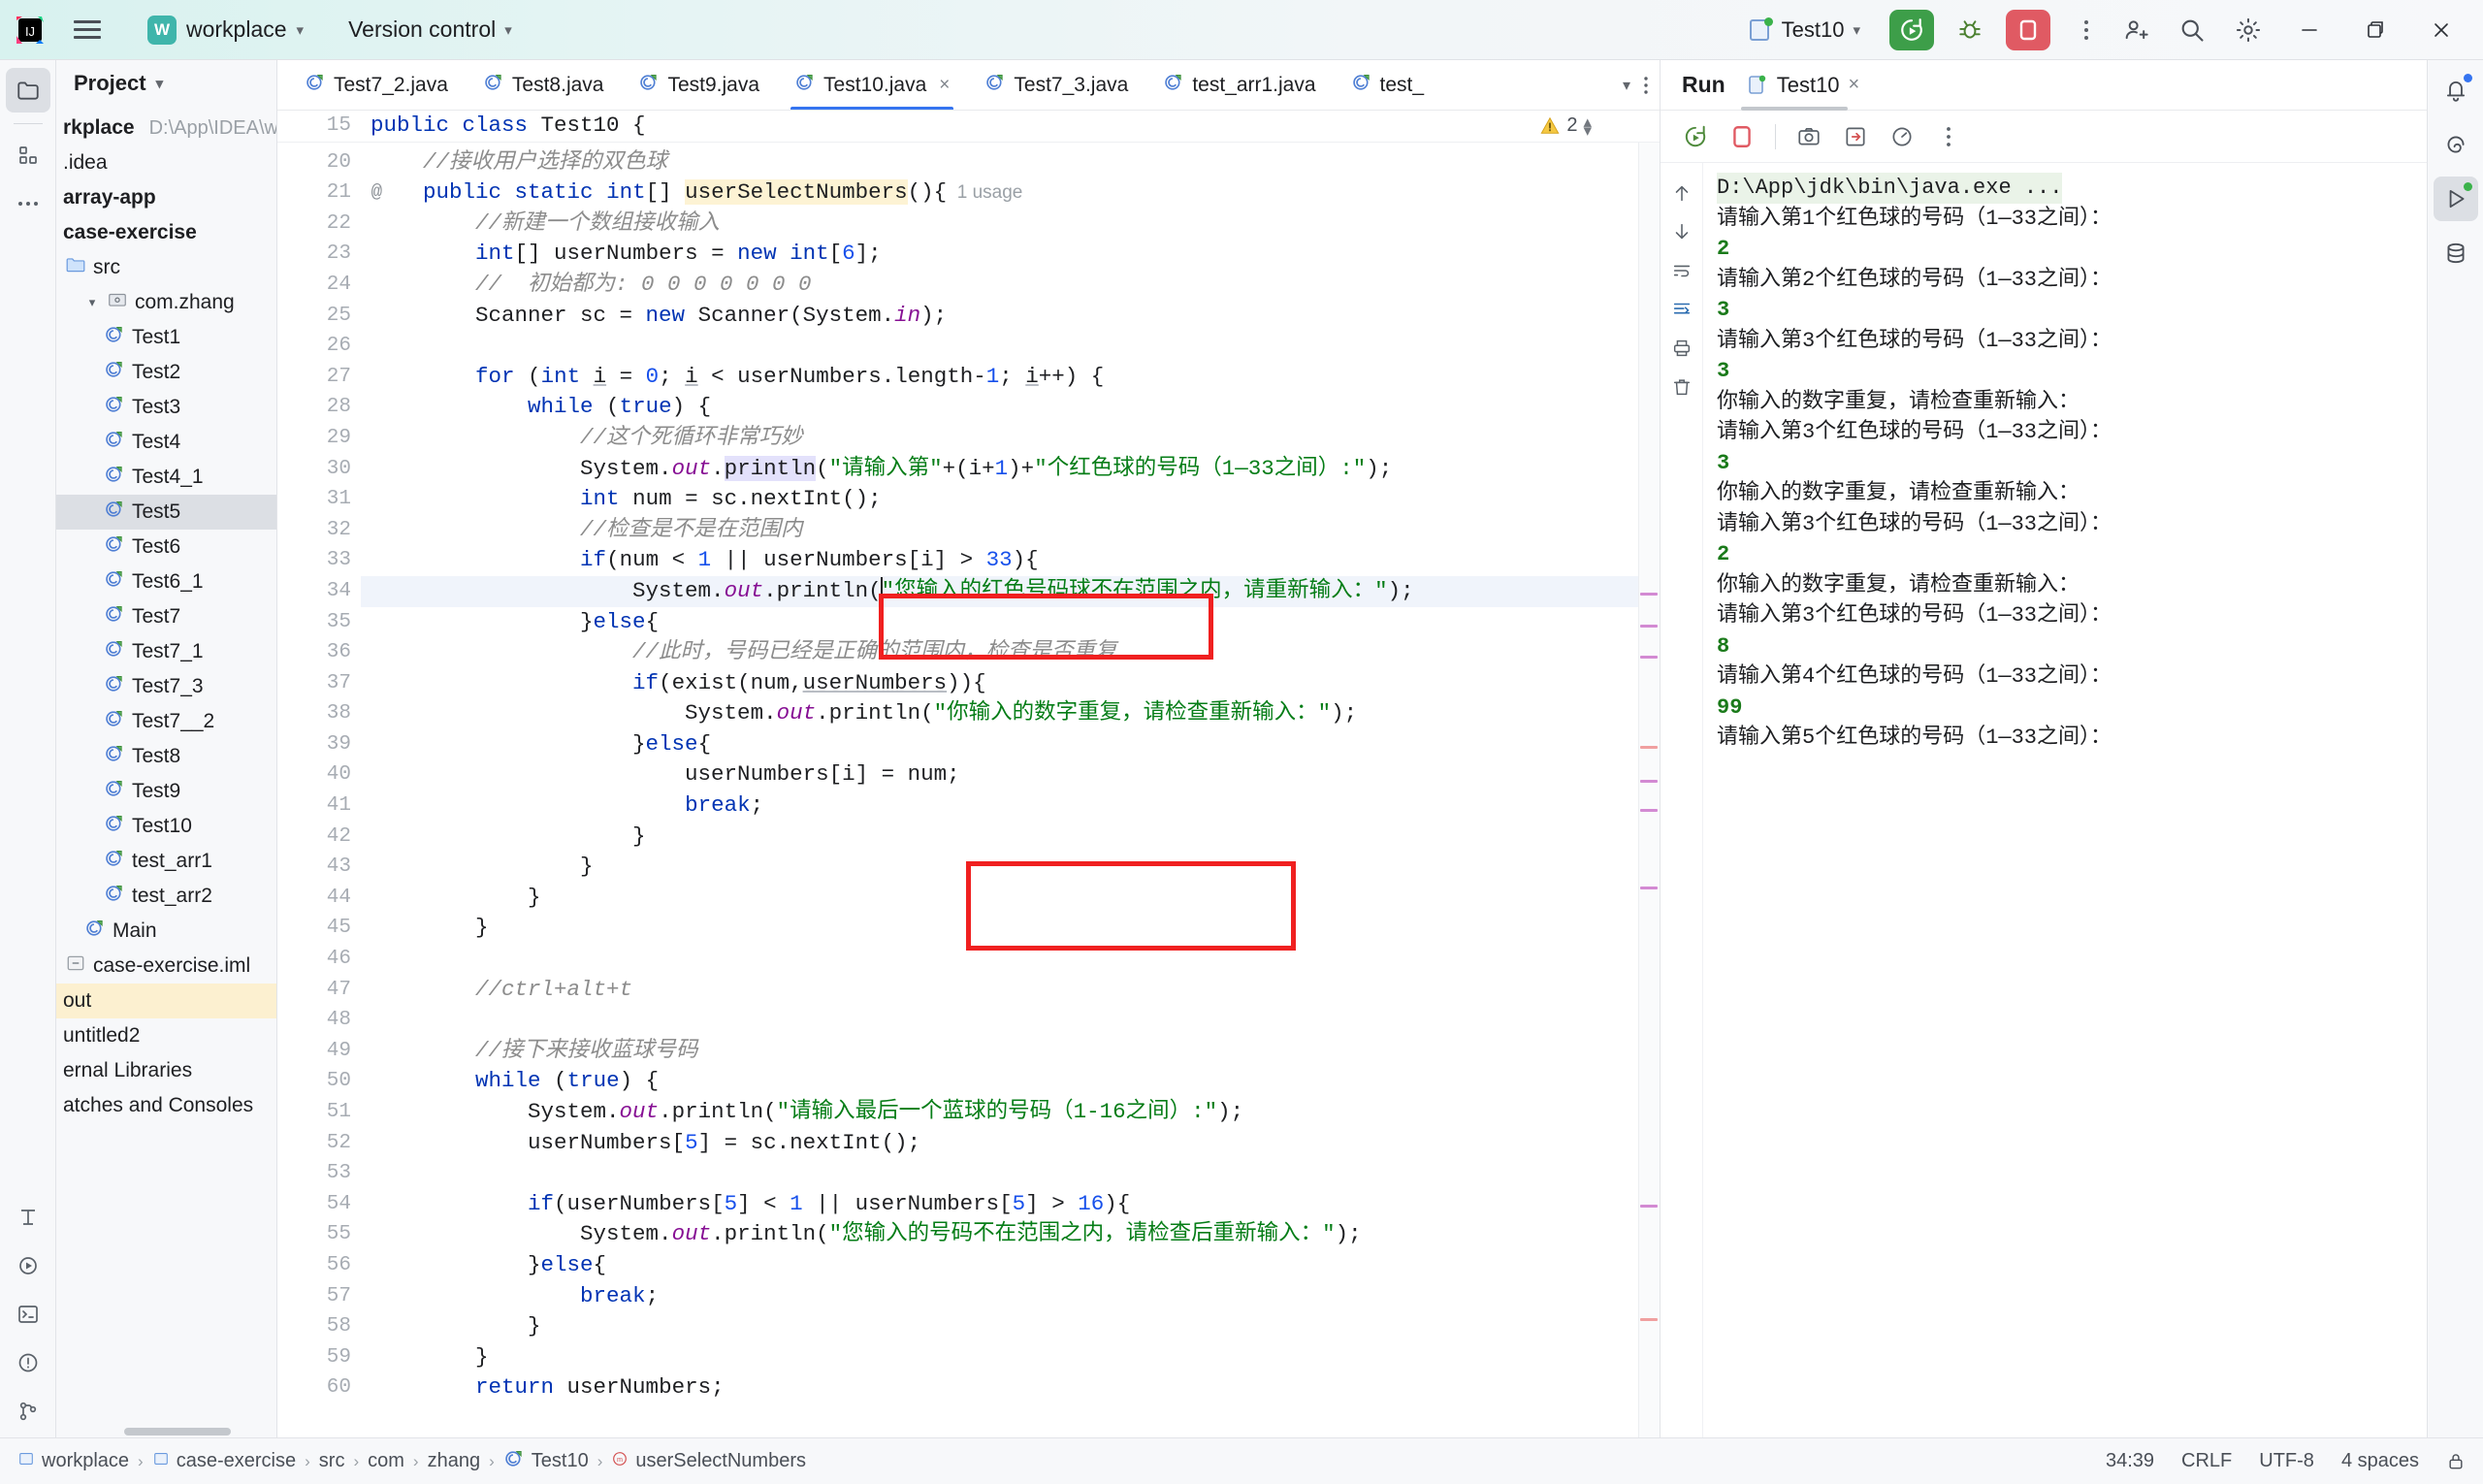 The height and width of the screenshot is (1484, 2483). Describe the element at coordinates (166, 932) in the screenshot. I see `tree-node-main: Main` at that location.